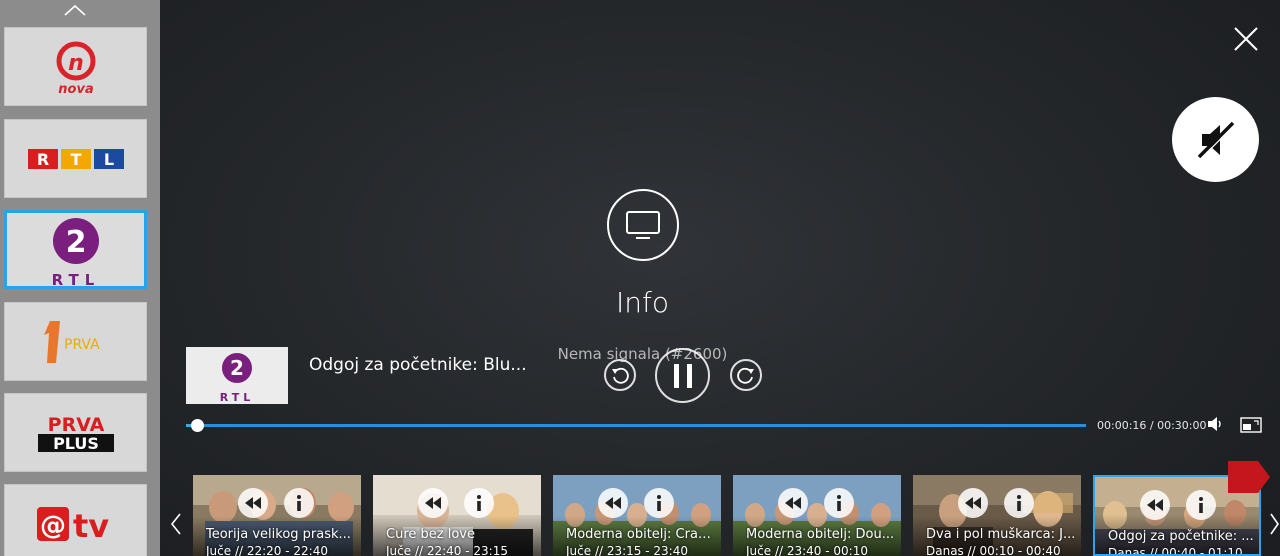  I want to click on svg-text: T, so click(75, 159).